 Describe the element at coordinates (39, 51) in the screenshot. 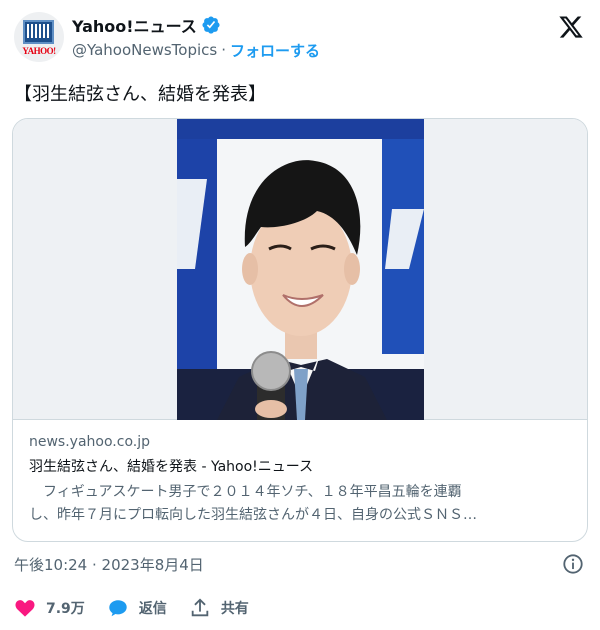

I see `avatar-logo-wordmark: YAHOO!` at that location.